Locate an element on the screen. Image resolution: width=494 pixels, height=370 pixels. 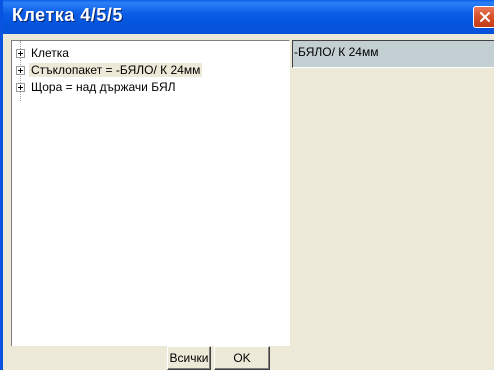
window-title: Клетка 4/5/5 is located at coordinates (67, 15).